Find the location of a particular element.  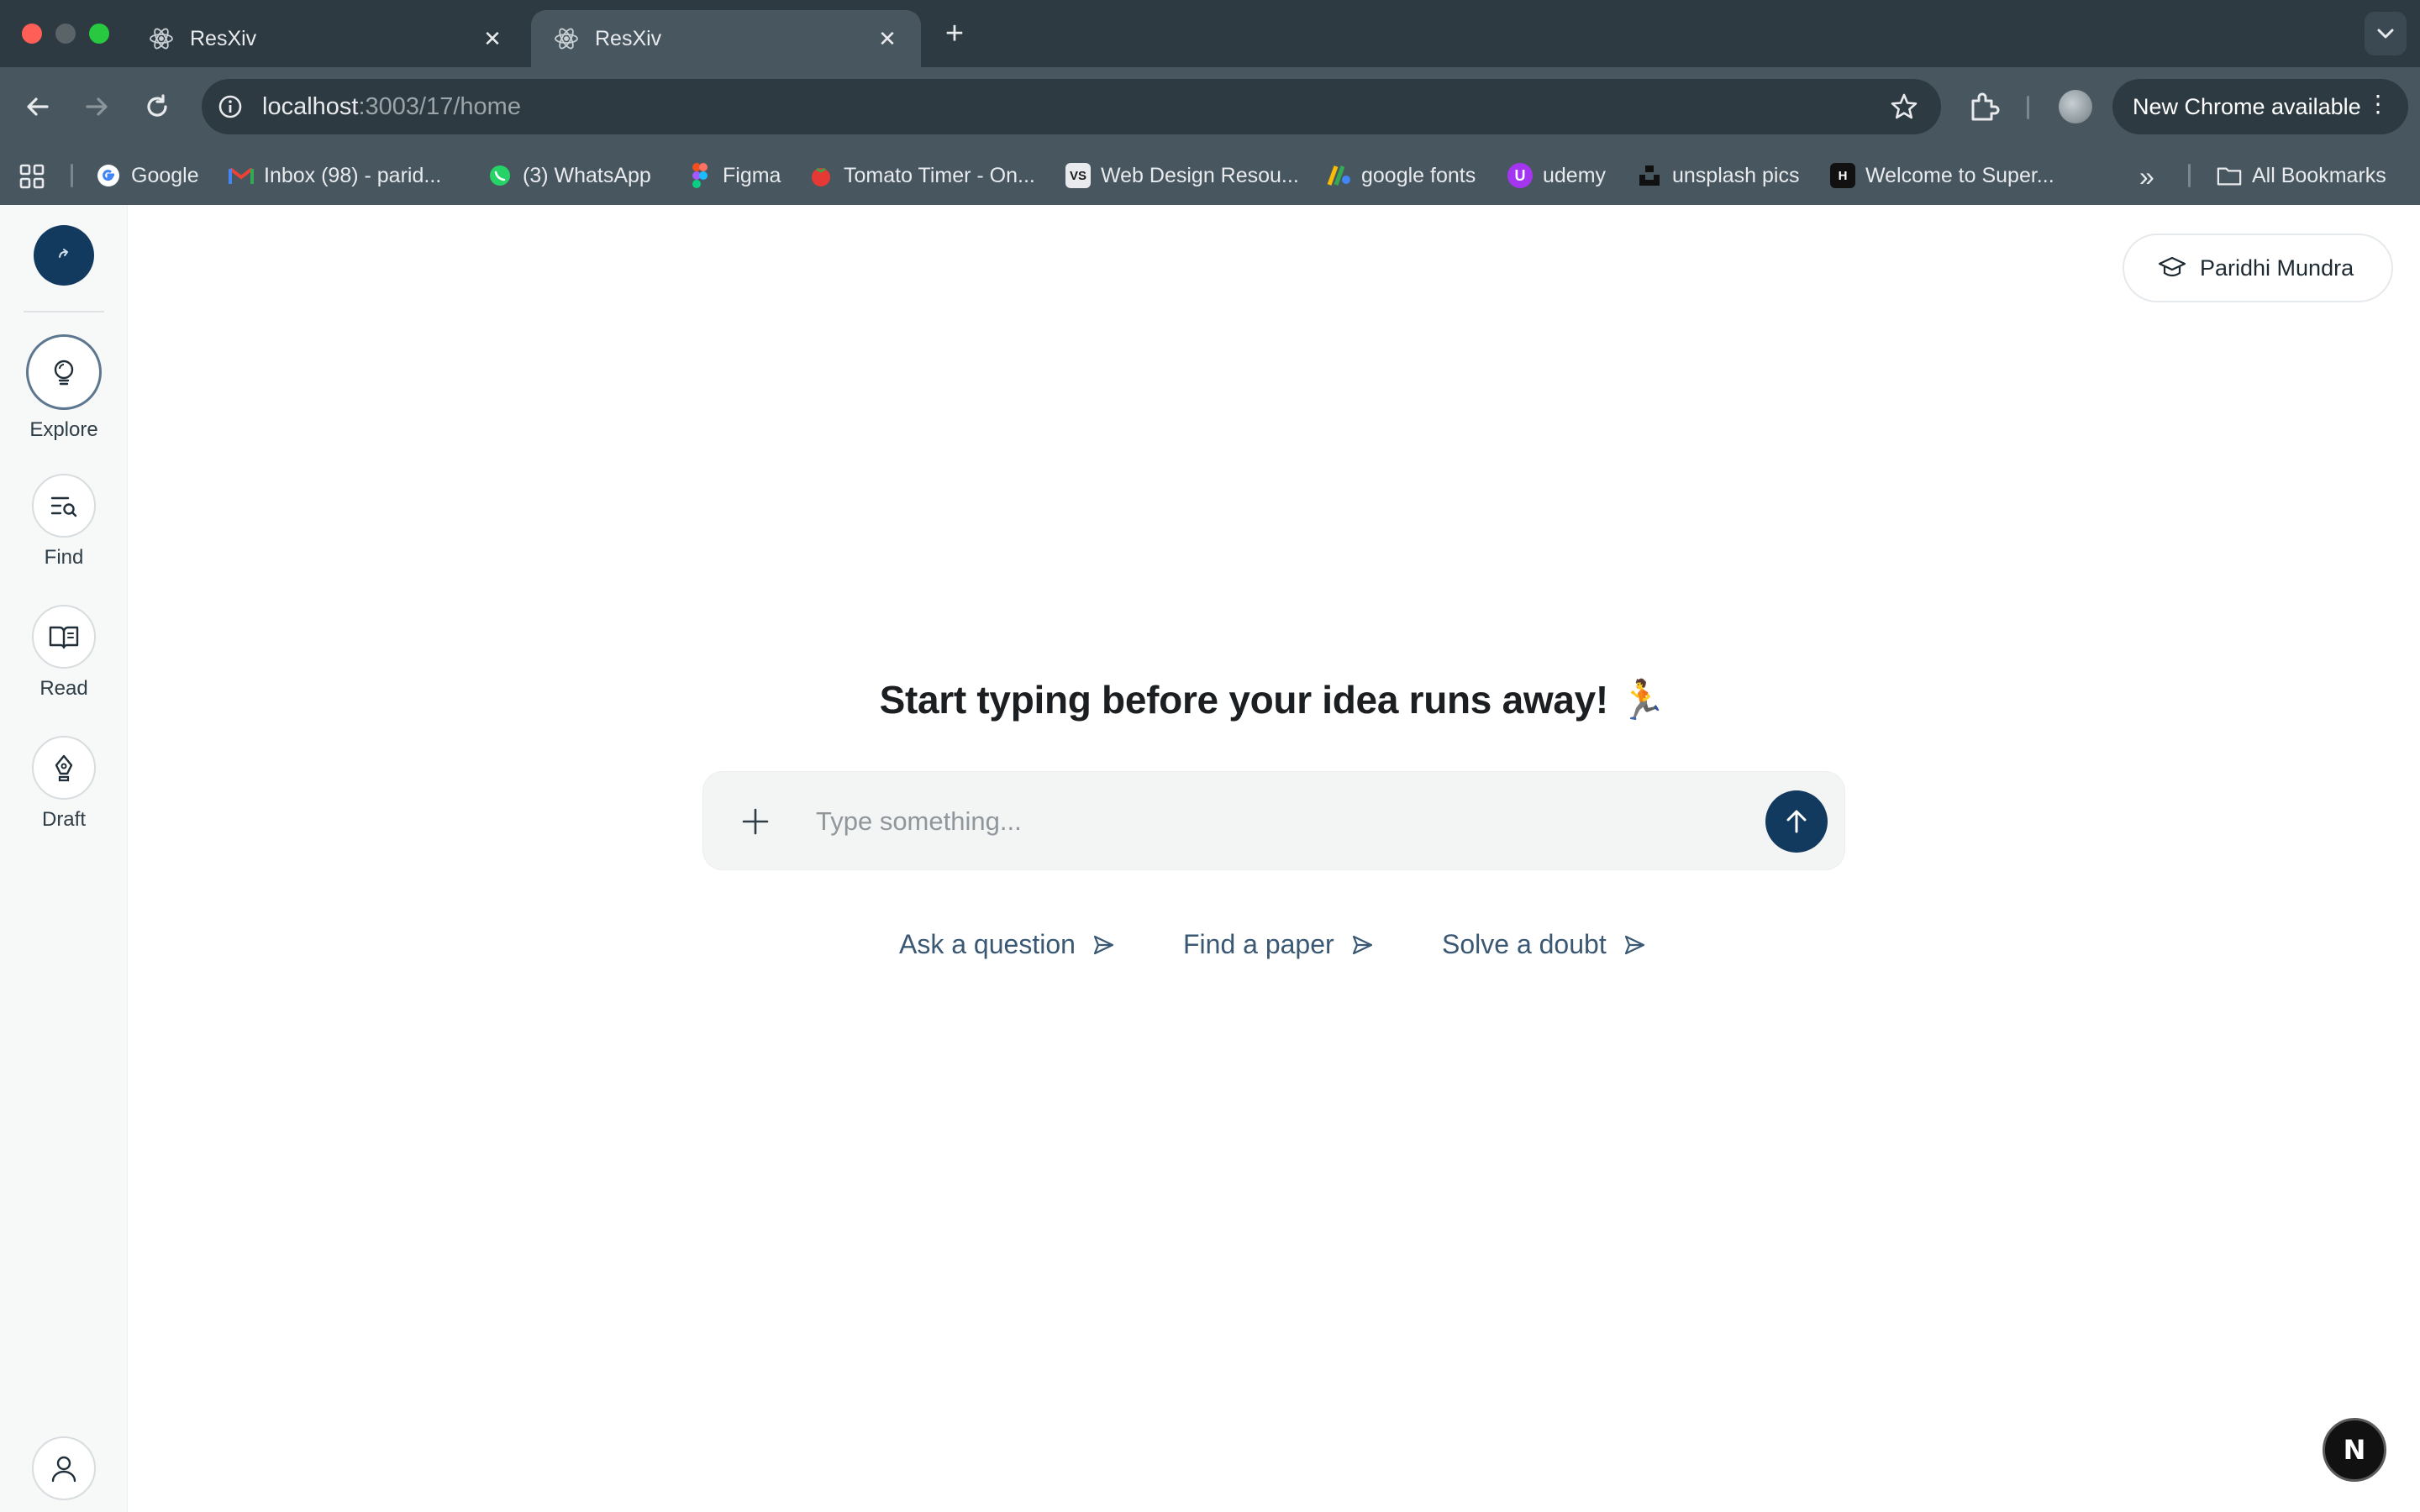

bookmark-google: Google is located at coordinates (147, 175).